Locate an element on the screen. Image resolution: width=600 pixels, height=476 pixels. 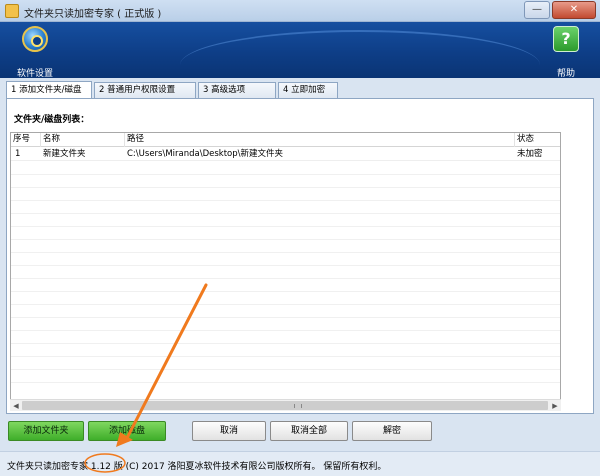
help-label: 帮助 is located at coordinates (565, 73).